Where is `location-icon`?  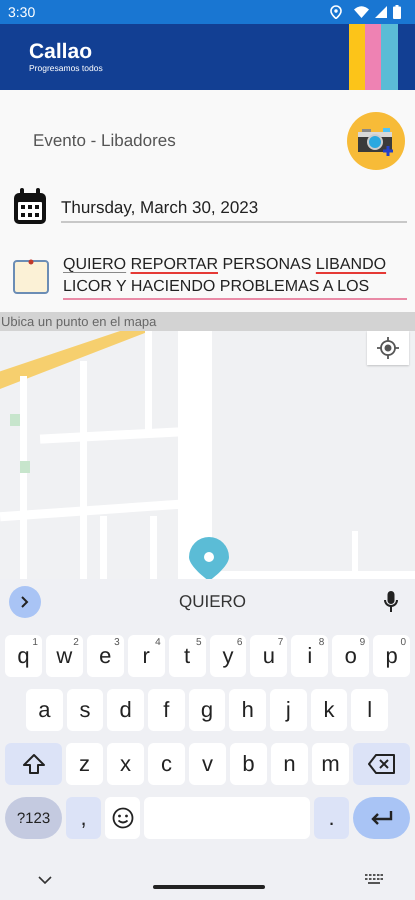 location-icon is located at coordinates (336, 12).